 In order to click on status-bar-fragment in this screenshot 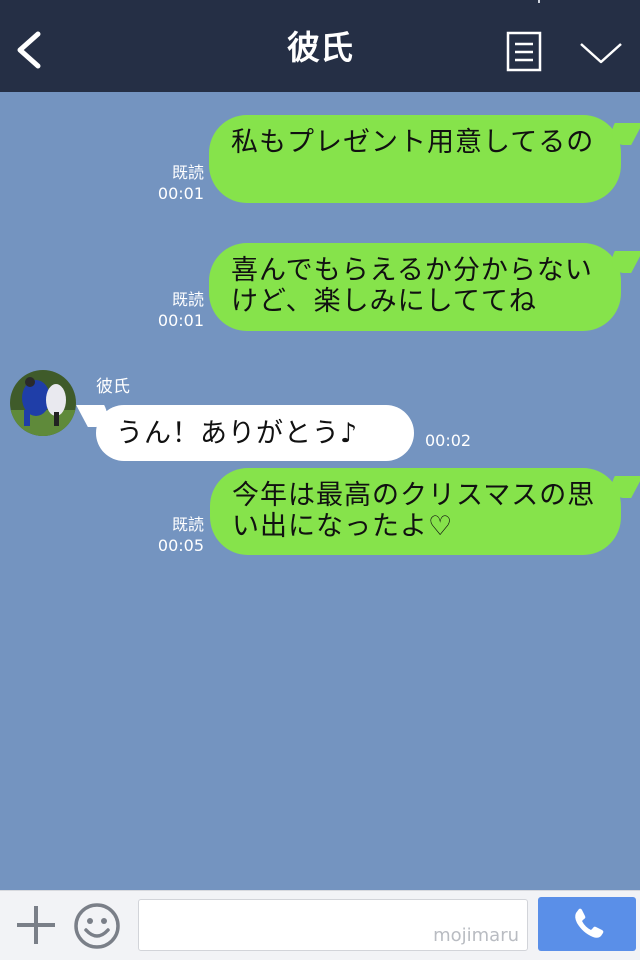, I will do `click(539, 1)`.